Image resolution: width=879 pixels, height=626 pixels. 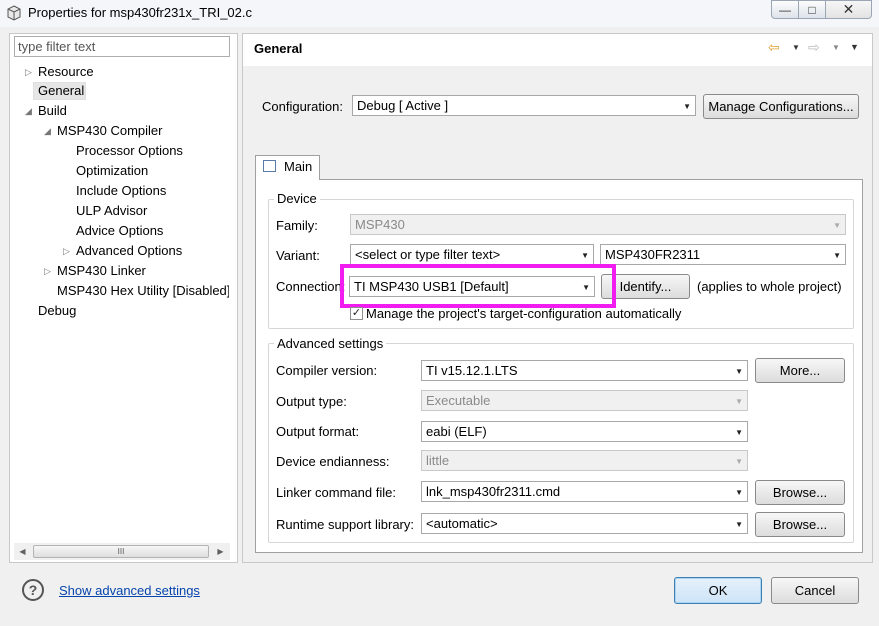 I want to click on runtime-support-library-value: <automatic>, so click(x=462, y=523).